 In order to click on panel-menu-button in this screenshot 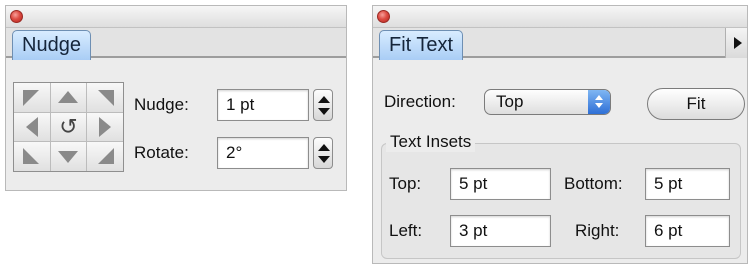, I will do `click(736, 43)`.